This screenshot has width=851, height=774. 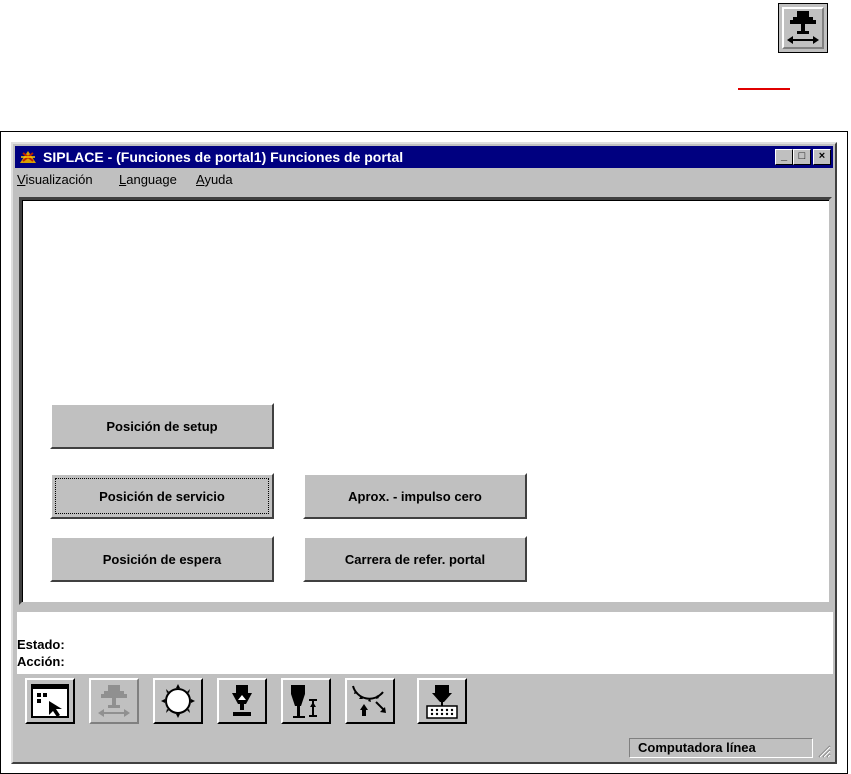 I want to click on tool-pickup-rotate, so click(x=370, y=701).